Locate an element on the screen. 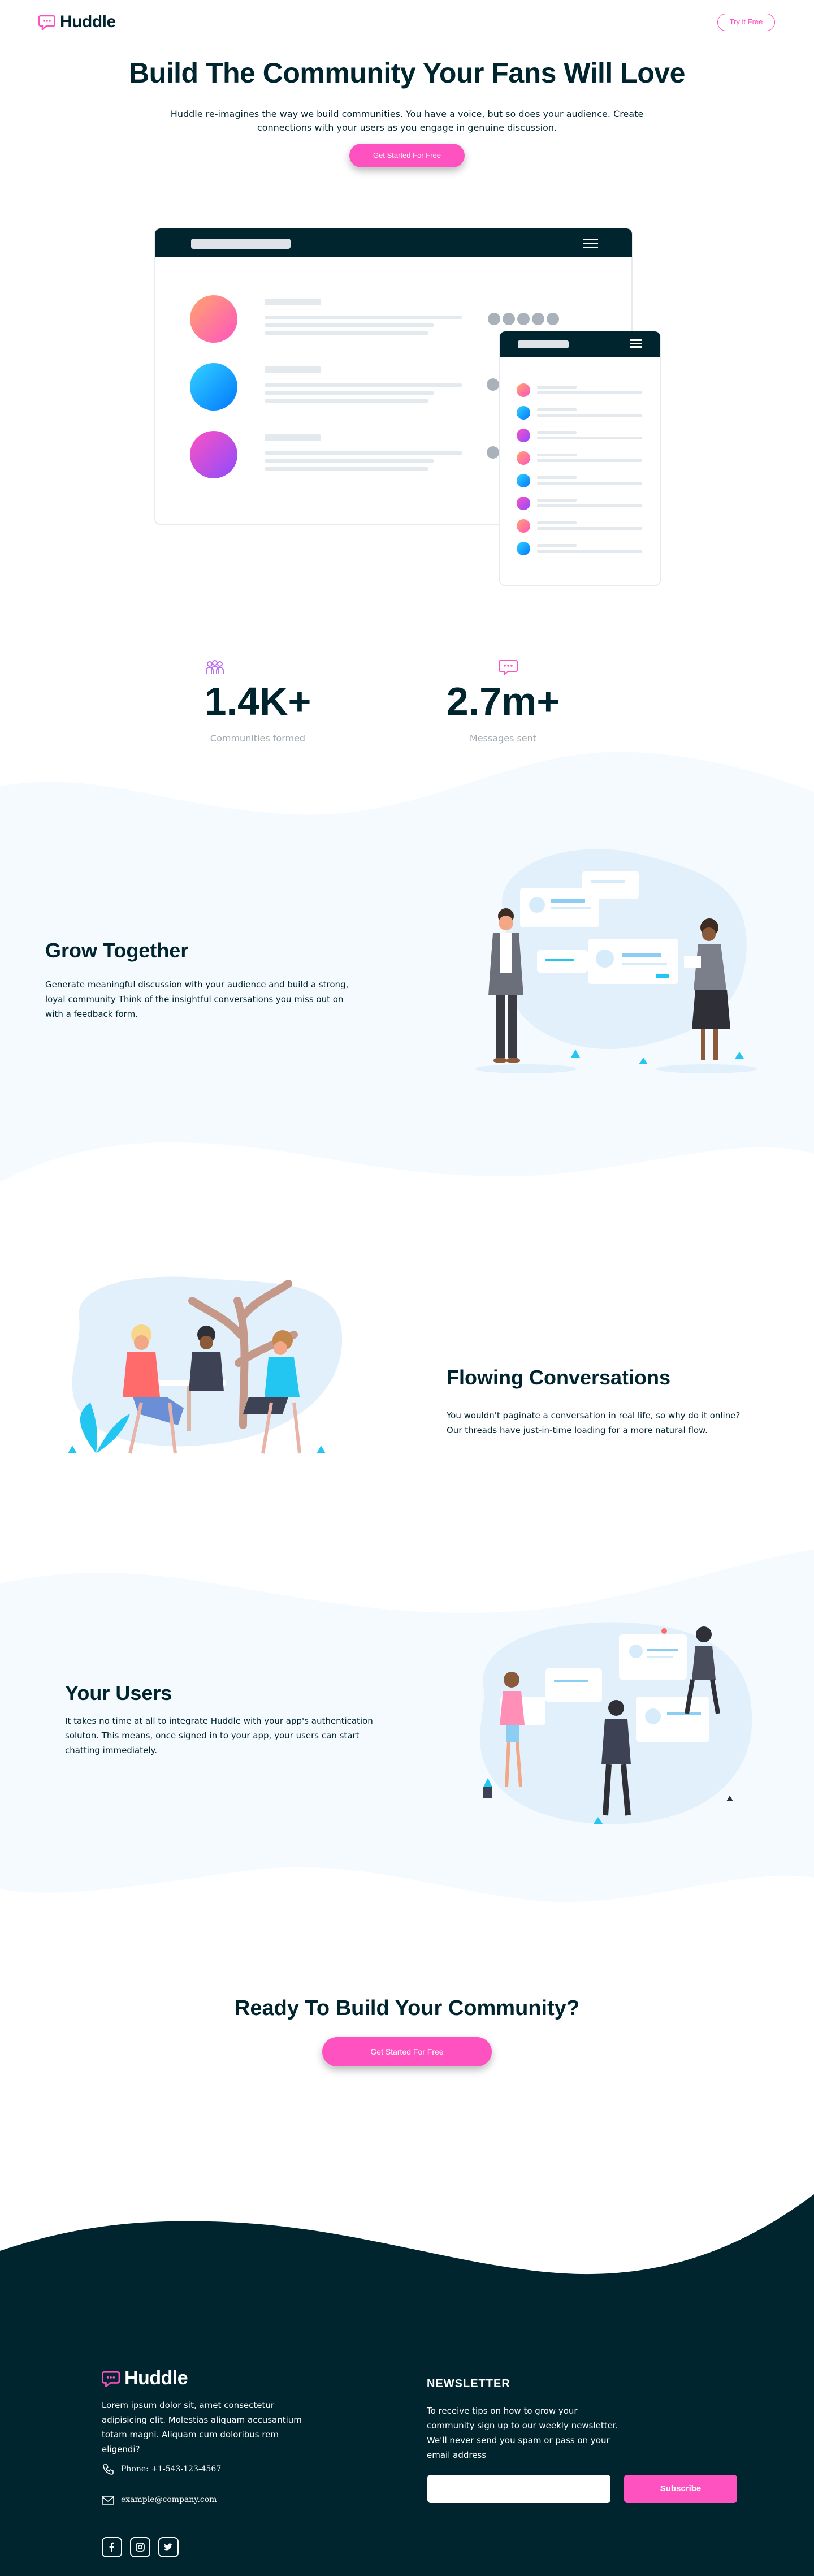 The width and height of the screenshot is (814, 2576). conversations-illustration is located at coordinates (205, 1365).